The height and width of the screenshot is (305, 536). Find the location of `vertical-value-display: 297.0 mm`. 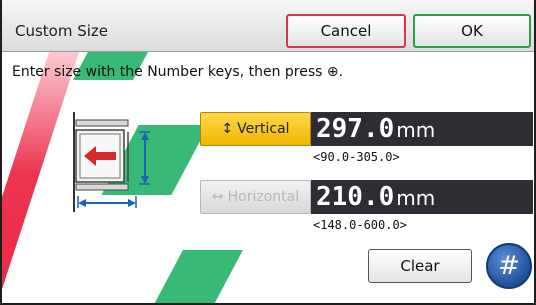

vertical-value-display: 297.0 mm is located at coordinates (422, 129).